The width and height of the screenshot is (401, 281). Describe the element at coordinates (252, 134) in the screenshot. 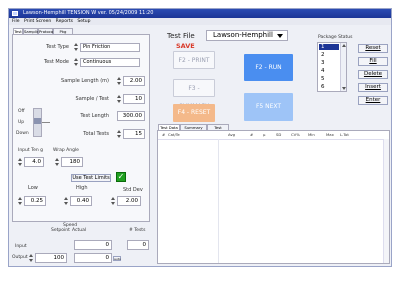

I see `col-count: #` at that location.